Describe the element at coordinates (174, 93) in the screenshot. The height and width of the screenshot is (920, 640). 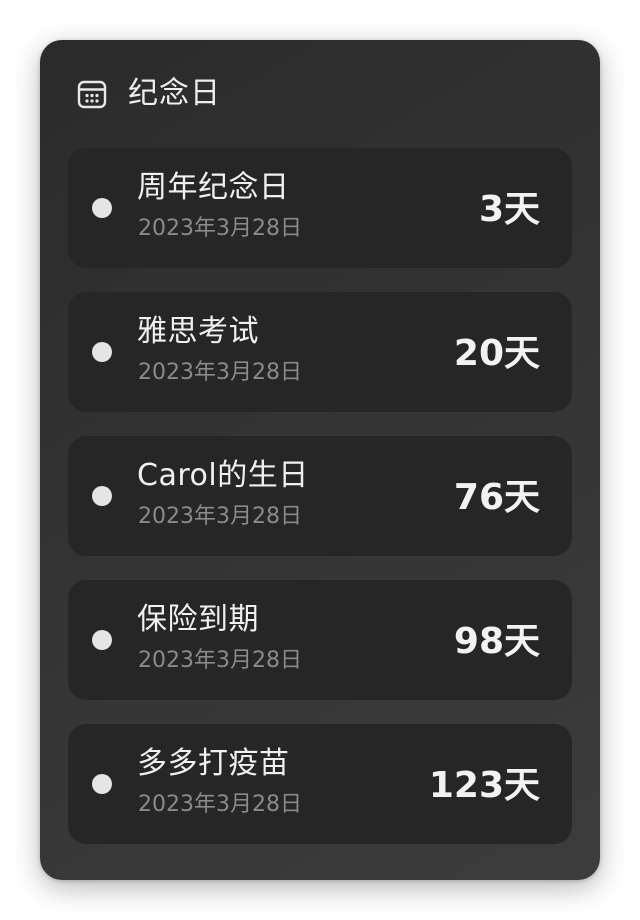
I see `widget-title: 纪念日` at that location.